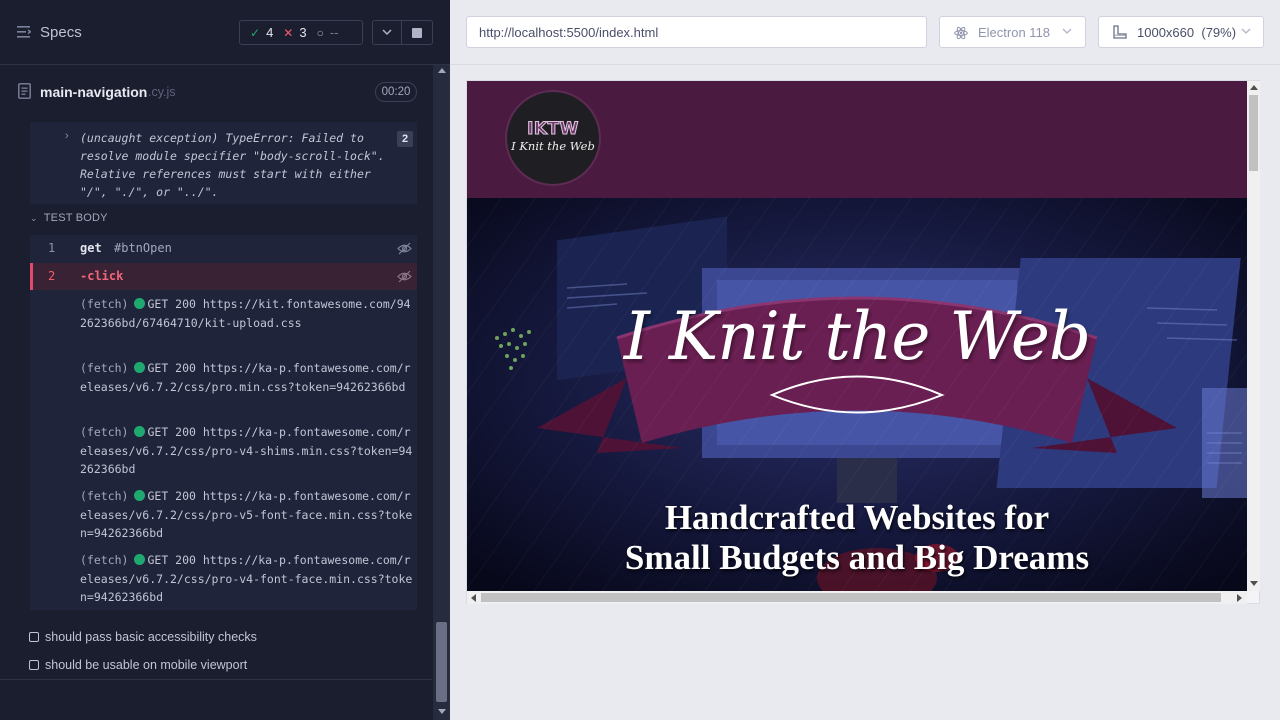  Describe the element at coordinates (61, 32) in the screenshot. I see `specs-label: Specs` at that location.